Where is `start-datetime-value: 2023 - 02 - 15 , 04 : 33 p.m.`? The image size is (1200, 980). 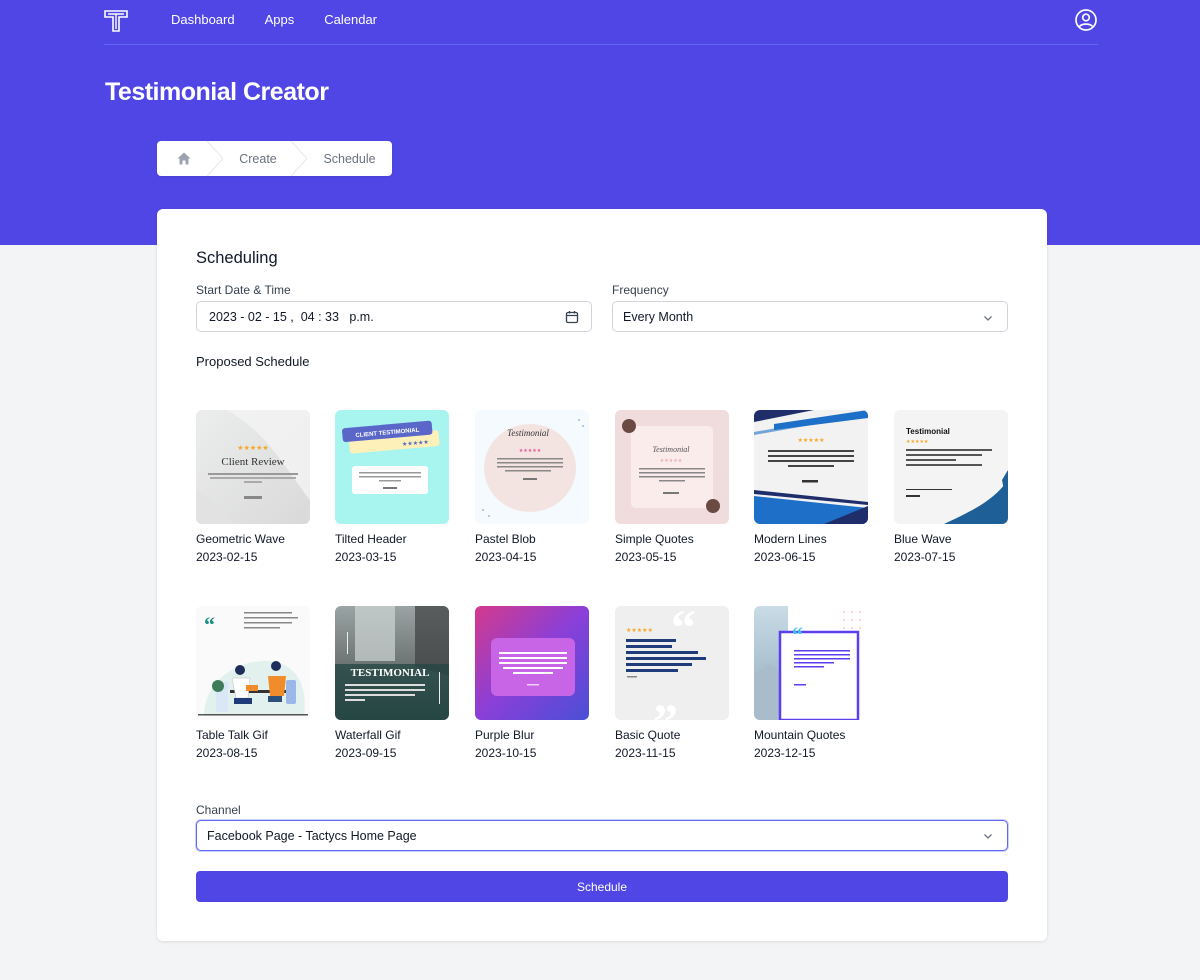 start-datetime-value: 2023 - 02 - 15 , 04 : 33 p.m. is located at coordinates (291, 316).